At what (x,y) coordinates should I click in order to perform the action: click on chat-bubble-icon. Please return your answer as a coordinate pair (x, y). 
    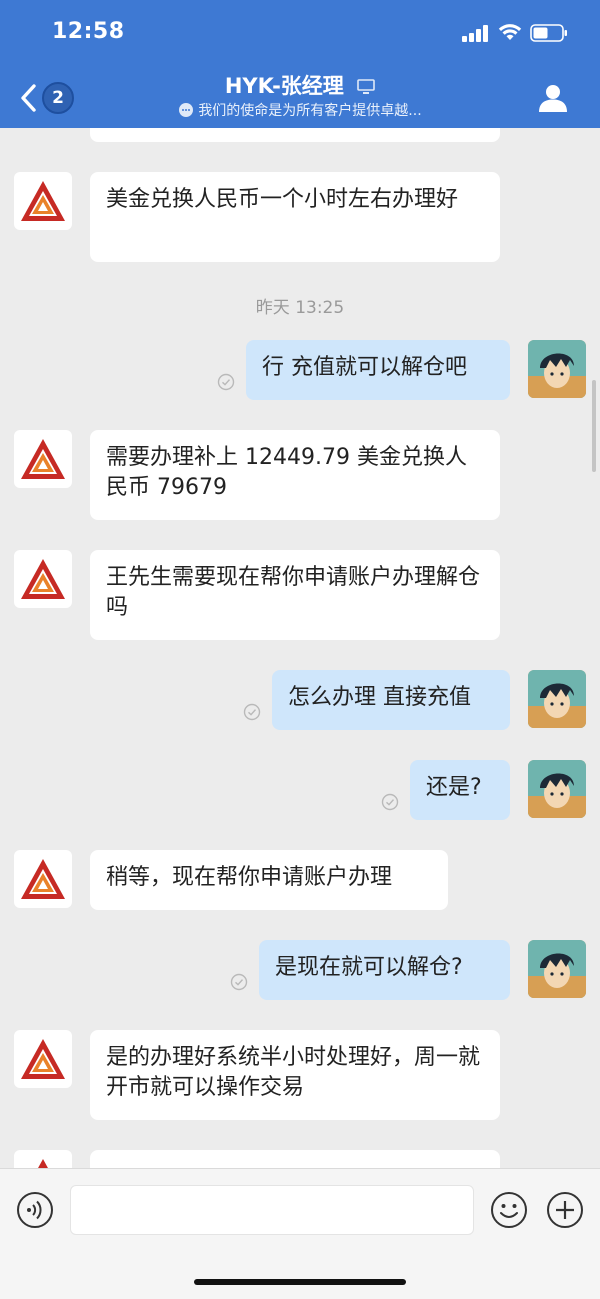
    Looking at the image, I should click on (186, 110).